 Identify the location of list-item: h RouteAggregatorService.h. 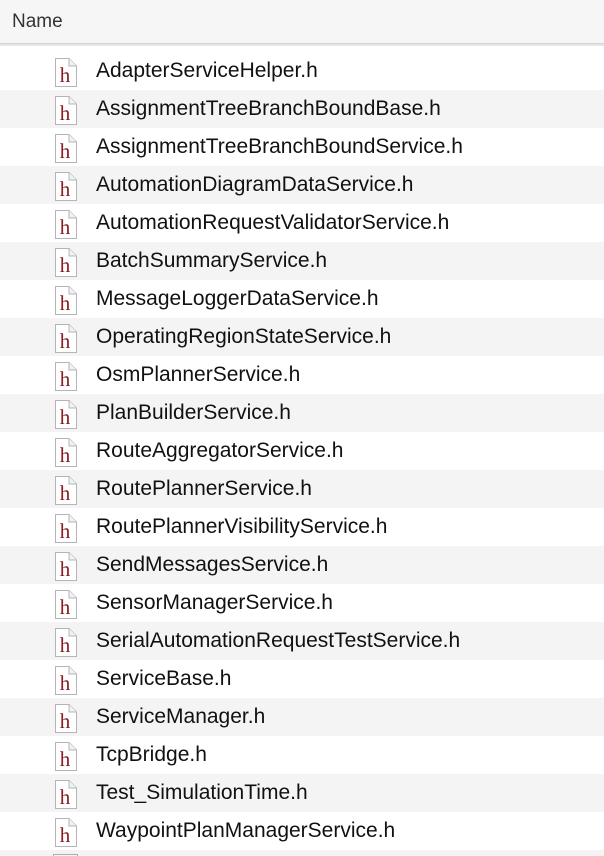
(302, 451).